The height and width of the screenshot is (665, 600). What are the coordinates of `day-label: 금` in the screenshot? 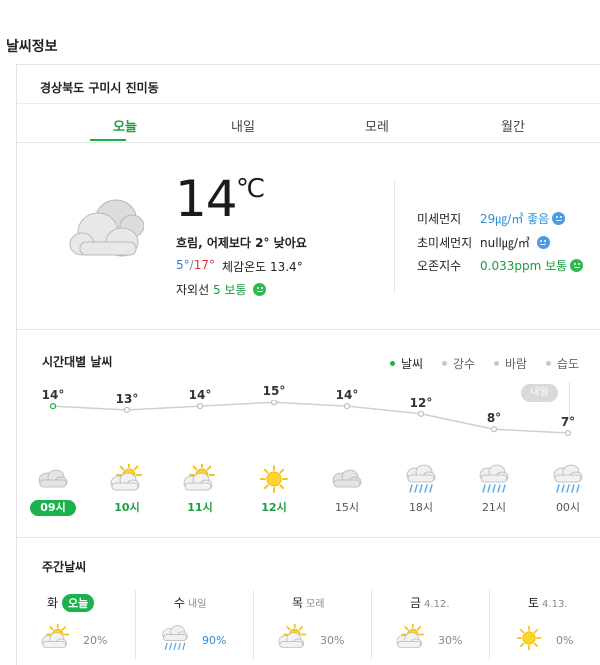 It's located at (416, 603).